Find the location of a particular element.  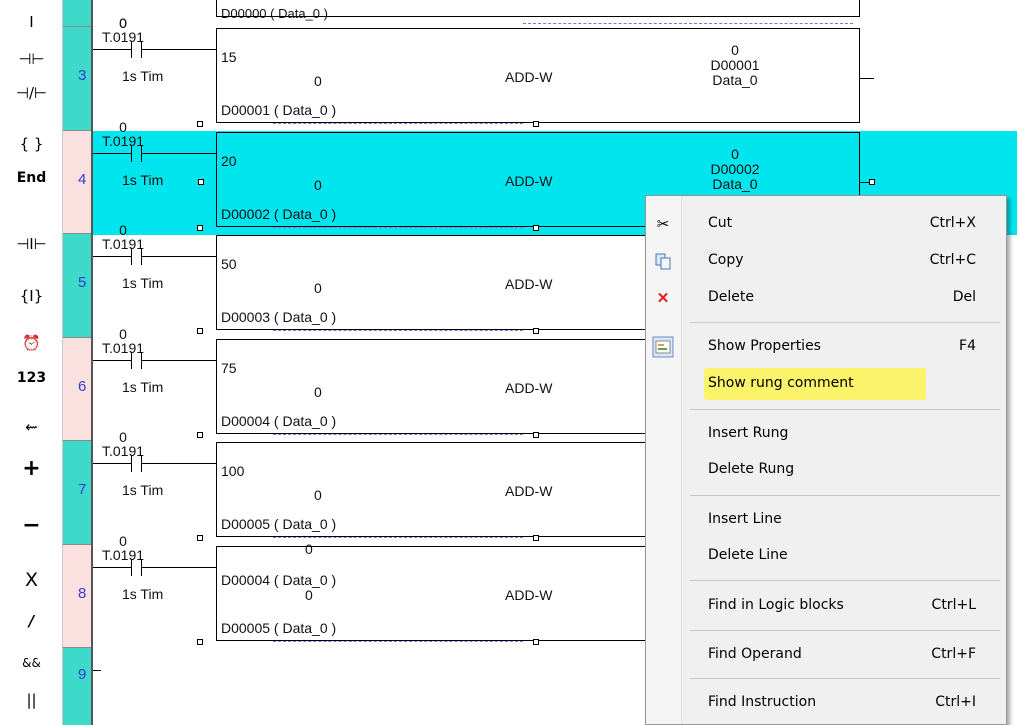

menu-item-delete: ✕ Delete Del is located at coordinates (826, 298).